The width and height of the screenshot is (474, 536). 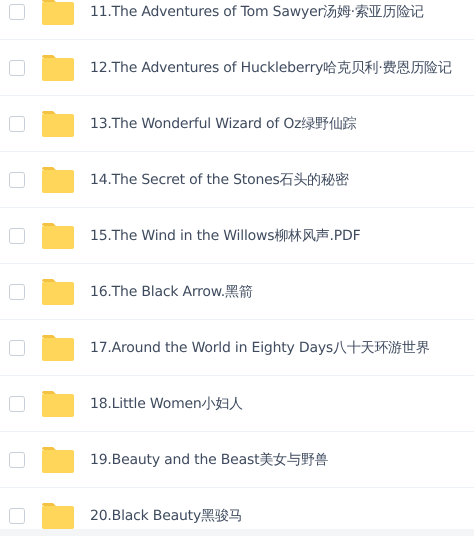 What do you see at coordinates (171, 291) in the screenshot?
I see `file-name: 16.The Black Arrow.黑箭` at bounding box center [171, 291].